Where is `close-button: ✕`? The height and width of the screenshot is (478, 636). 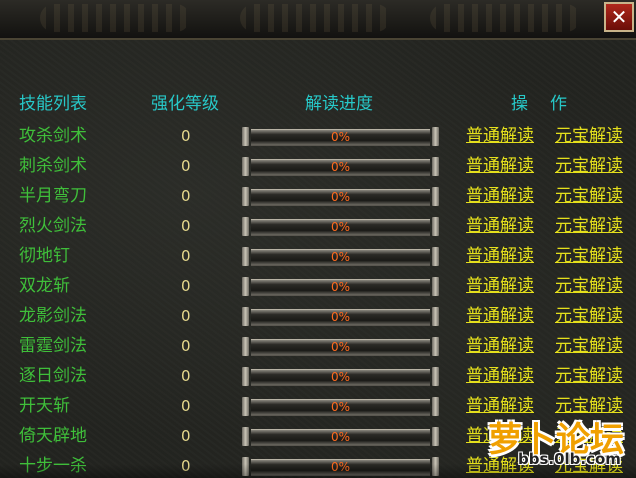
close-button: ✕ is located at coordinates (619, 17).